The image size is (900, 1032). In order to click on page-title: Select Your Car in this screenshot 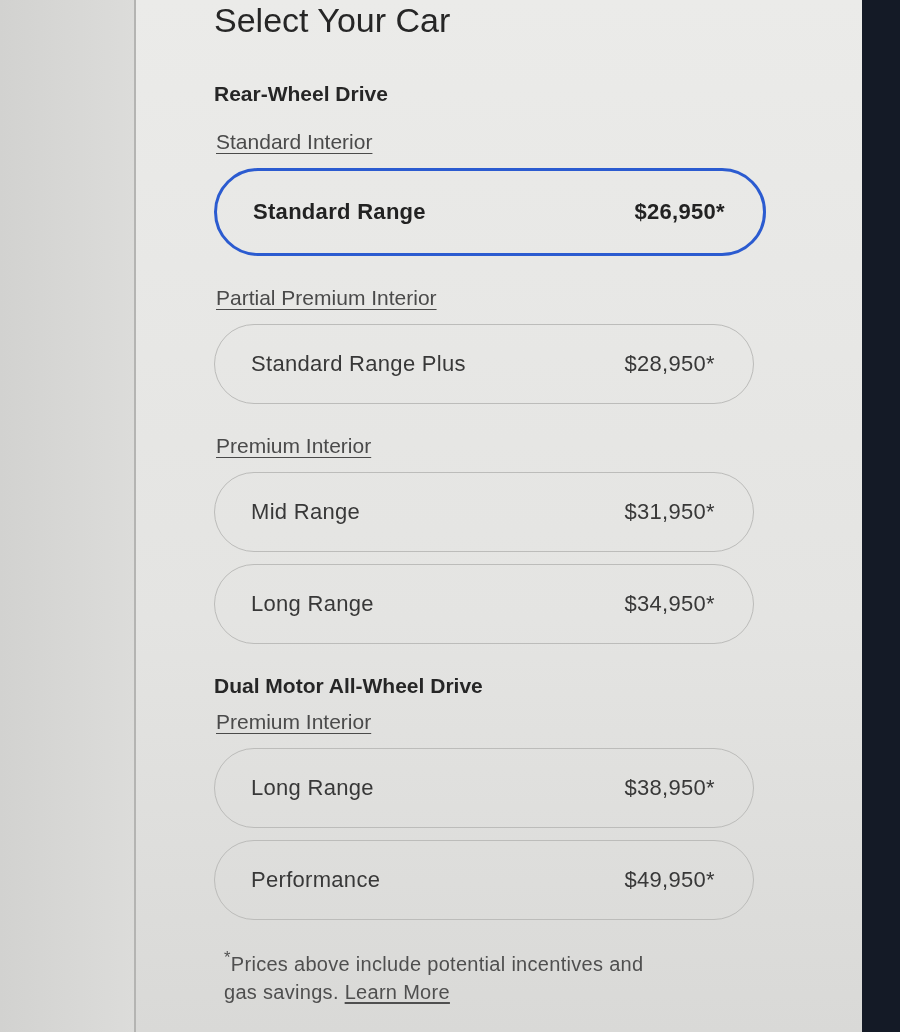, I will do `click(332, 20)`.